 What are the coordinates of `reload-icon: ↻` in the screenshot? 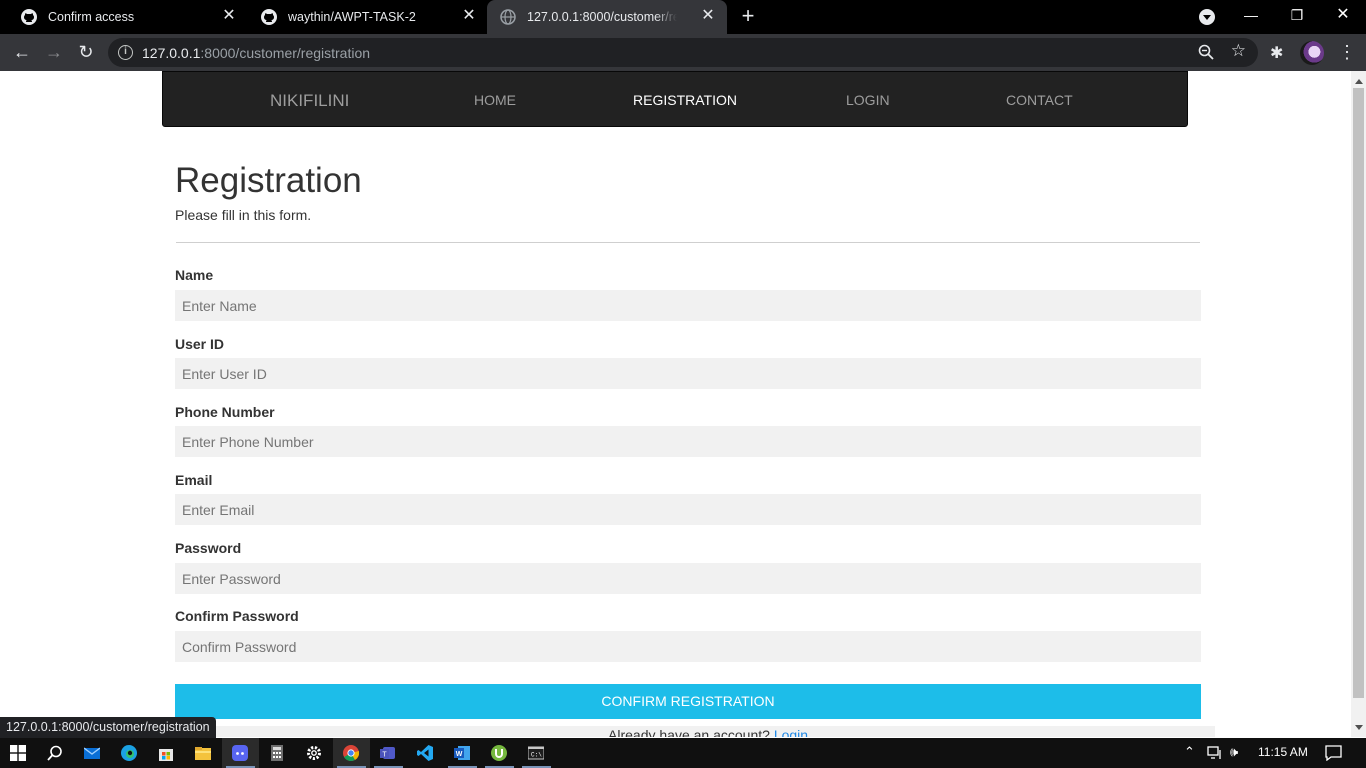 It's located at (86, 53).